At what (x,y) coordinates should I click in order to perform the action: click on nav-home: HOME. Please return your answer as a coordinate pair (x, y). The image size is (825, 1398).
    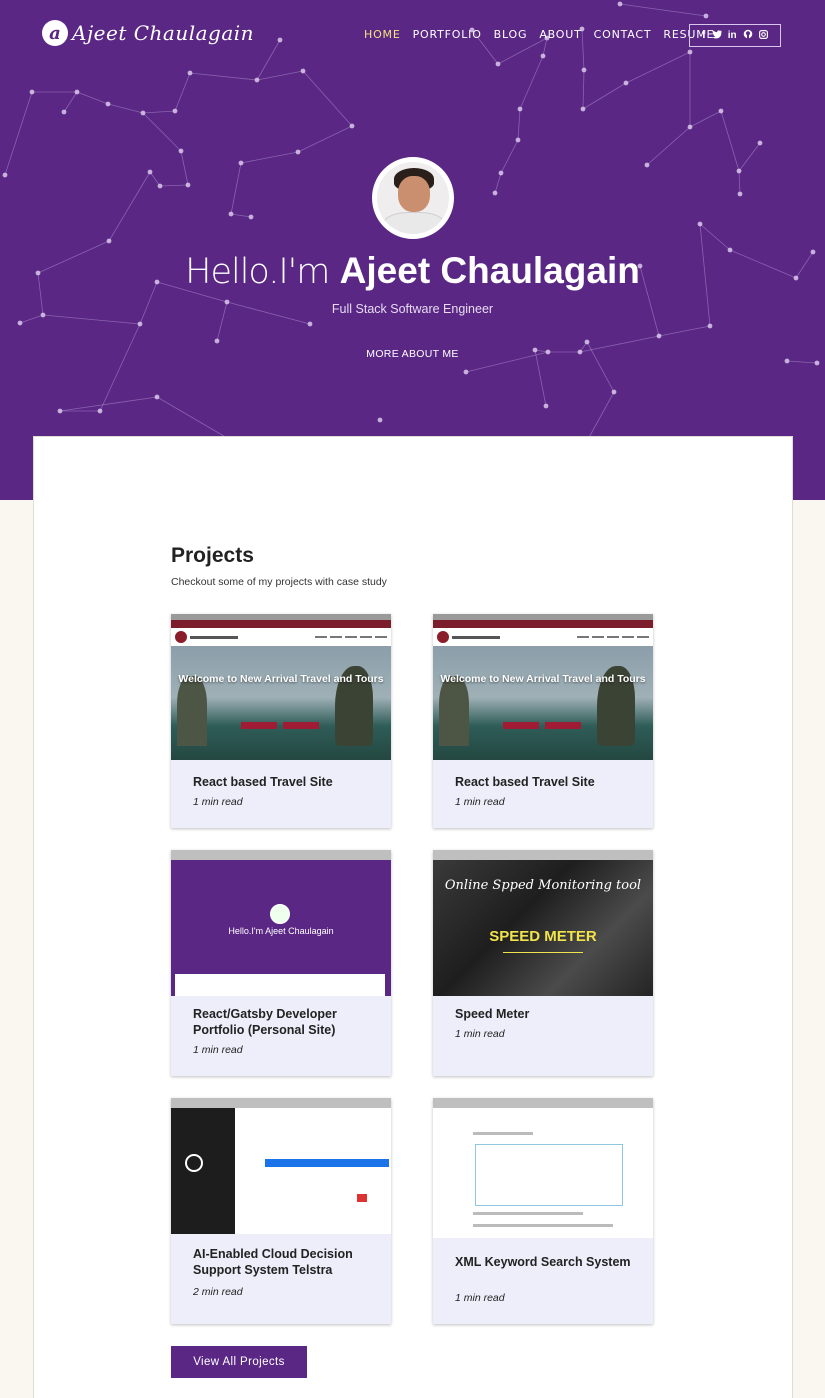
    Looking at the image, I should click on (382, 34).